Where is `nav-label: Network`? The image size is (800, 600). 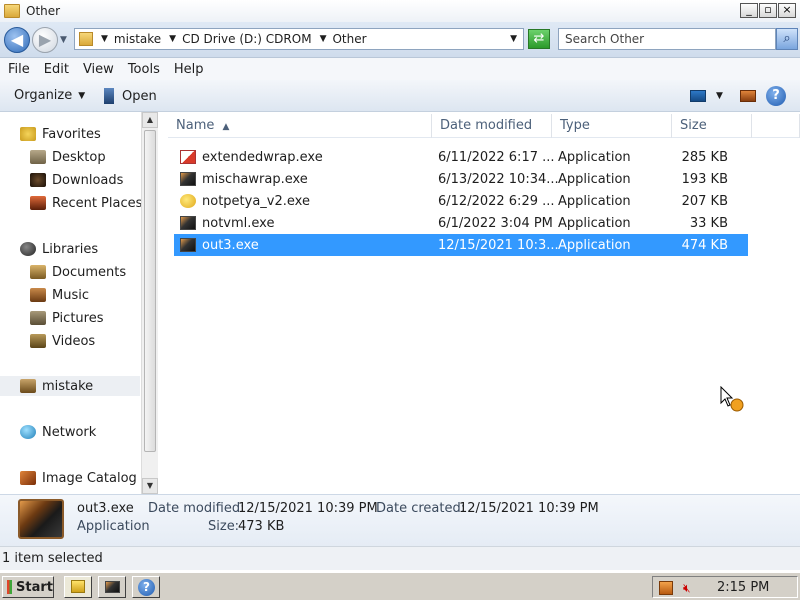
nav-label: Network is located at coordinates (69, 432).